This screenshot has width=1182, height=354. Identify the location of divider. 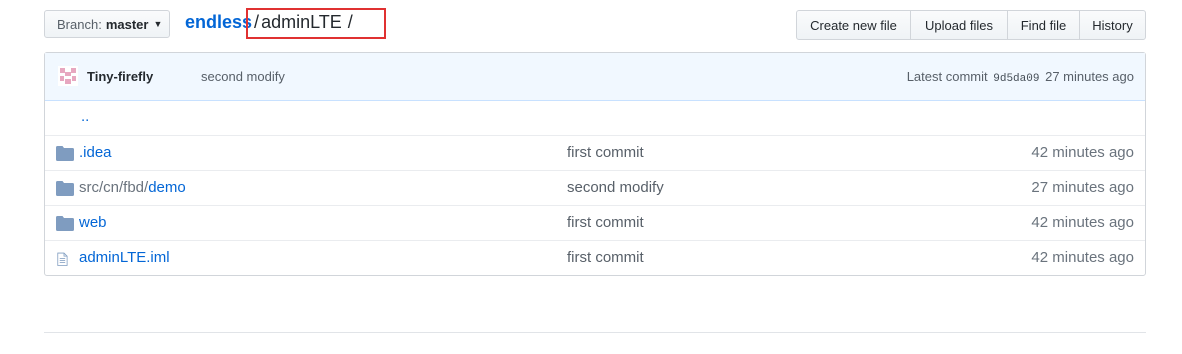
(595, 332).